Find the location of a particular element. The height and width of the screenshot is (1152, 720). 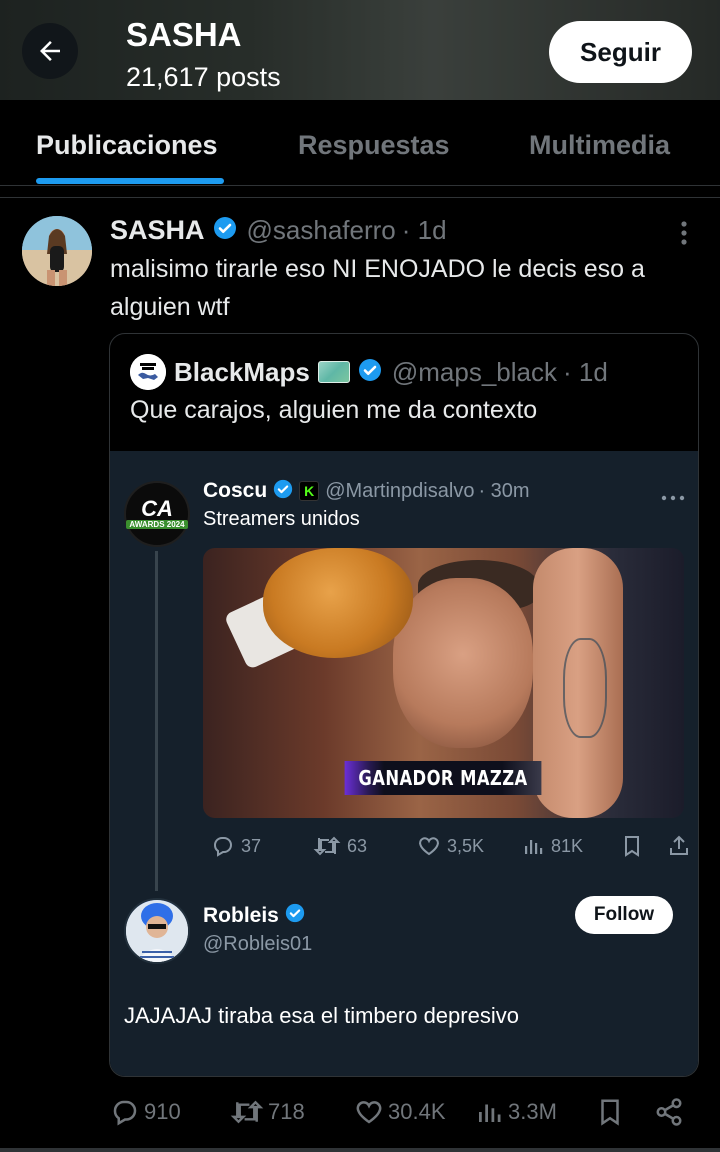

coscu-name: Coscu is located at coordinates (235, 490).